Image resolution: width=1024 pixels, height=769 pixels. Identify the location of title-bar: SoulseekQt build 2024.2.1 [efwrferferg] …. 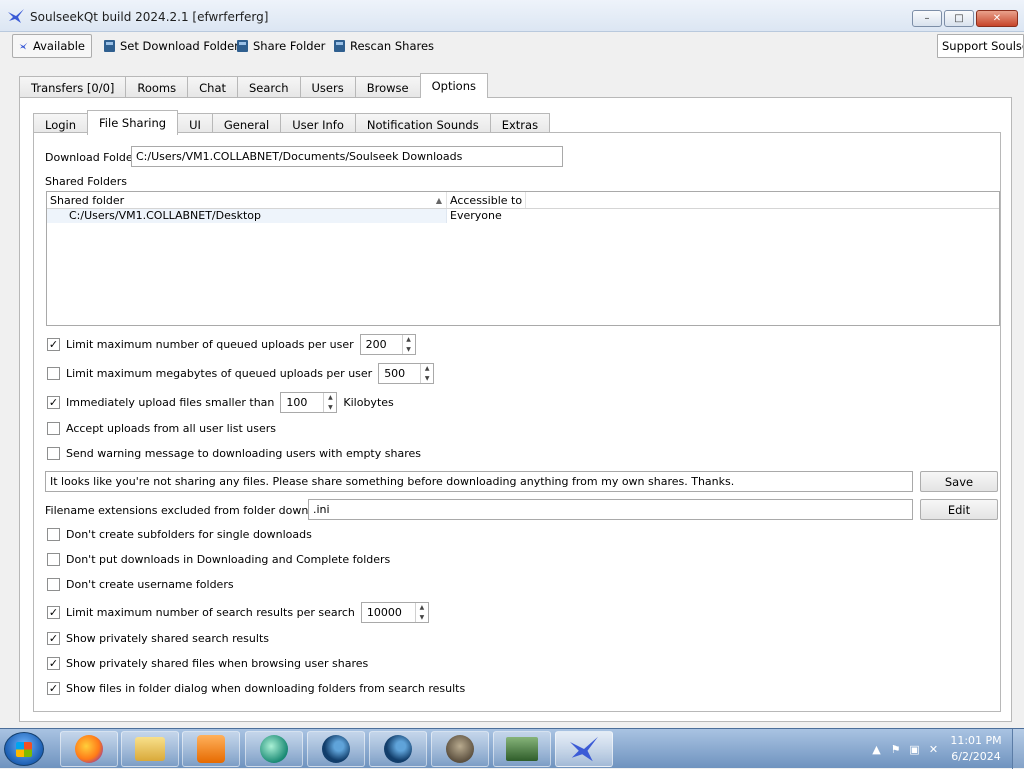
(512, 16).